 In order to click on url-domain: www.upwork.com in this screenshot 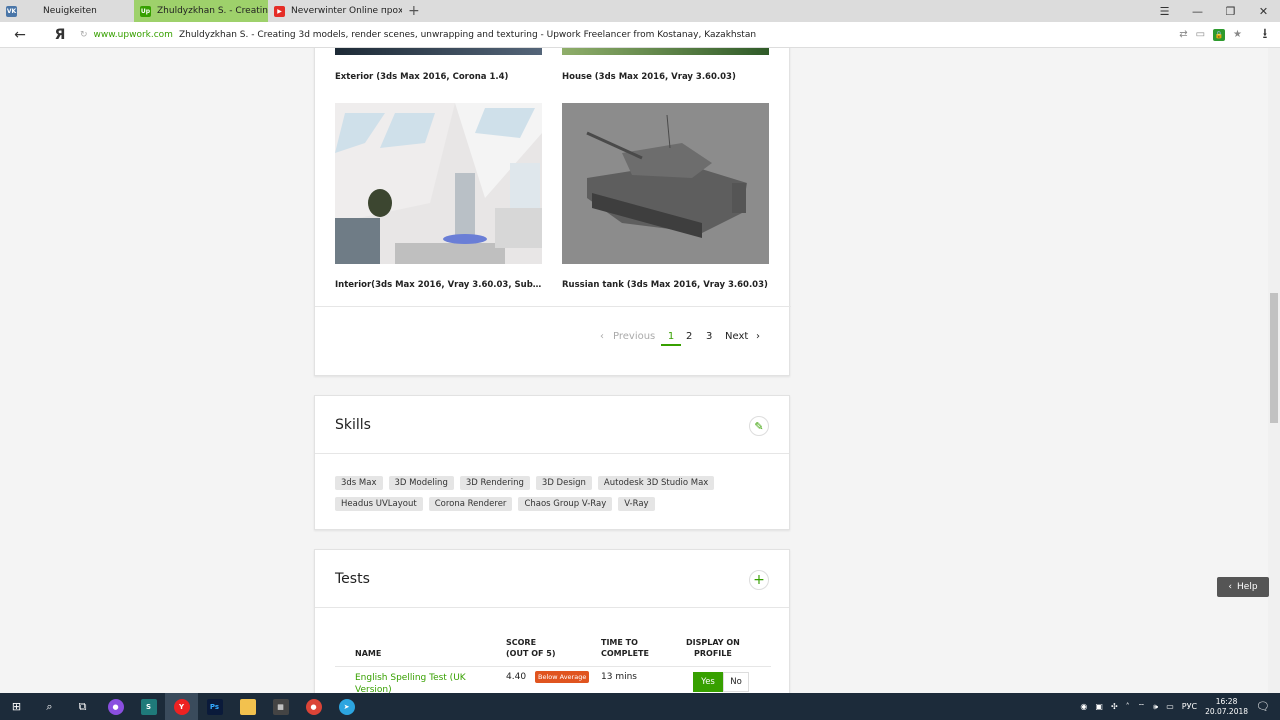, I will do `click(133, 34)`.